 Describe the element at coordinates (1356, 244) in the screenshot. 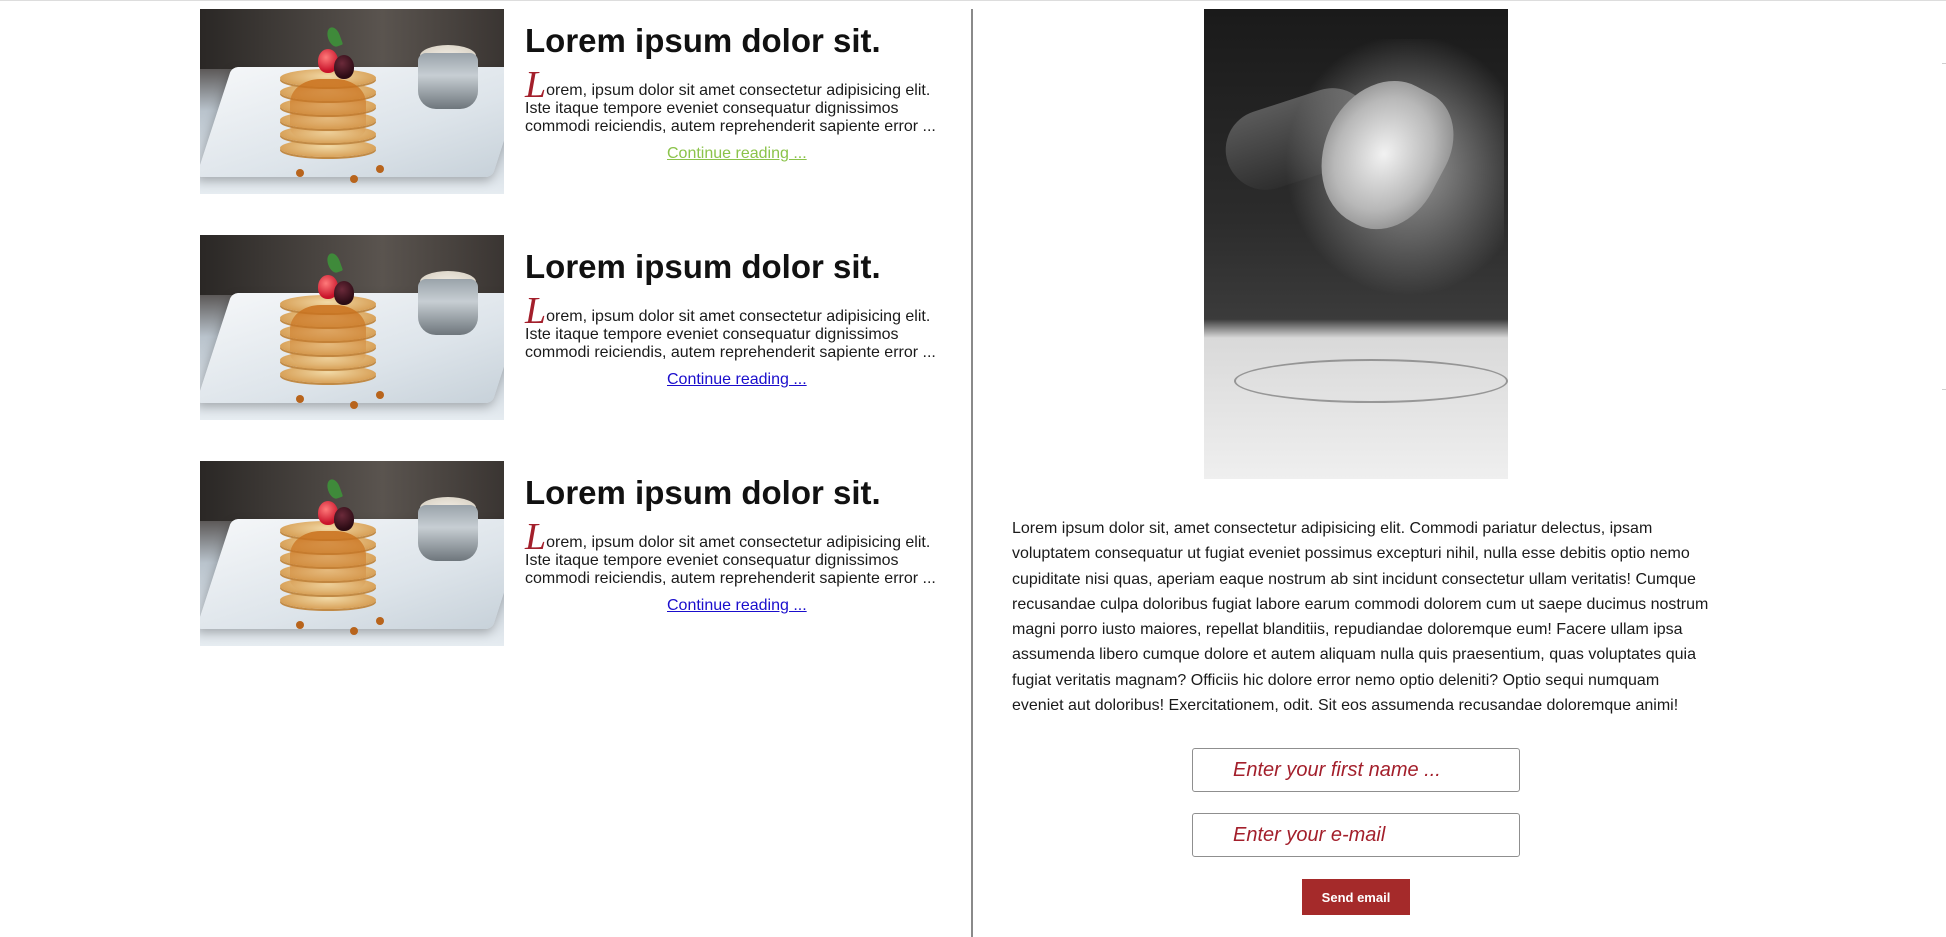

I see `flour-hands-image` at that location.